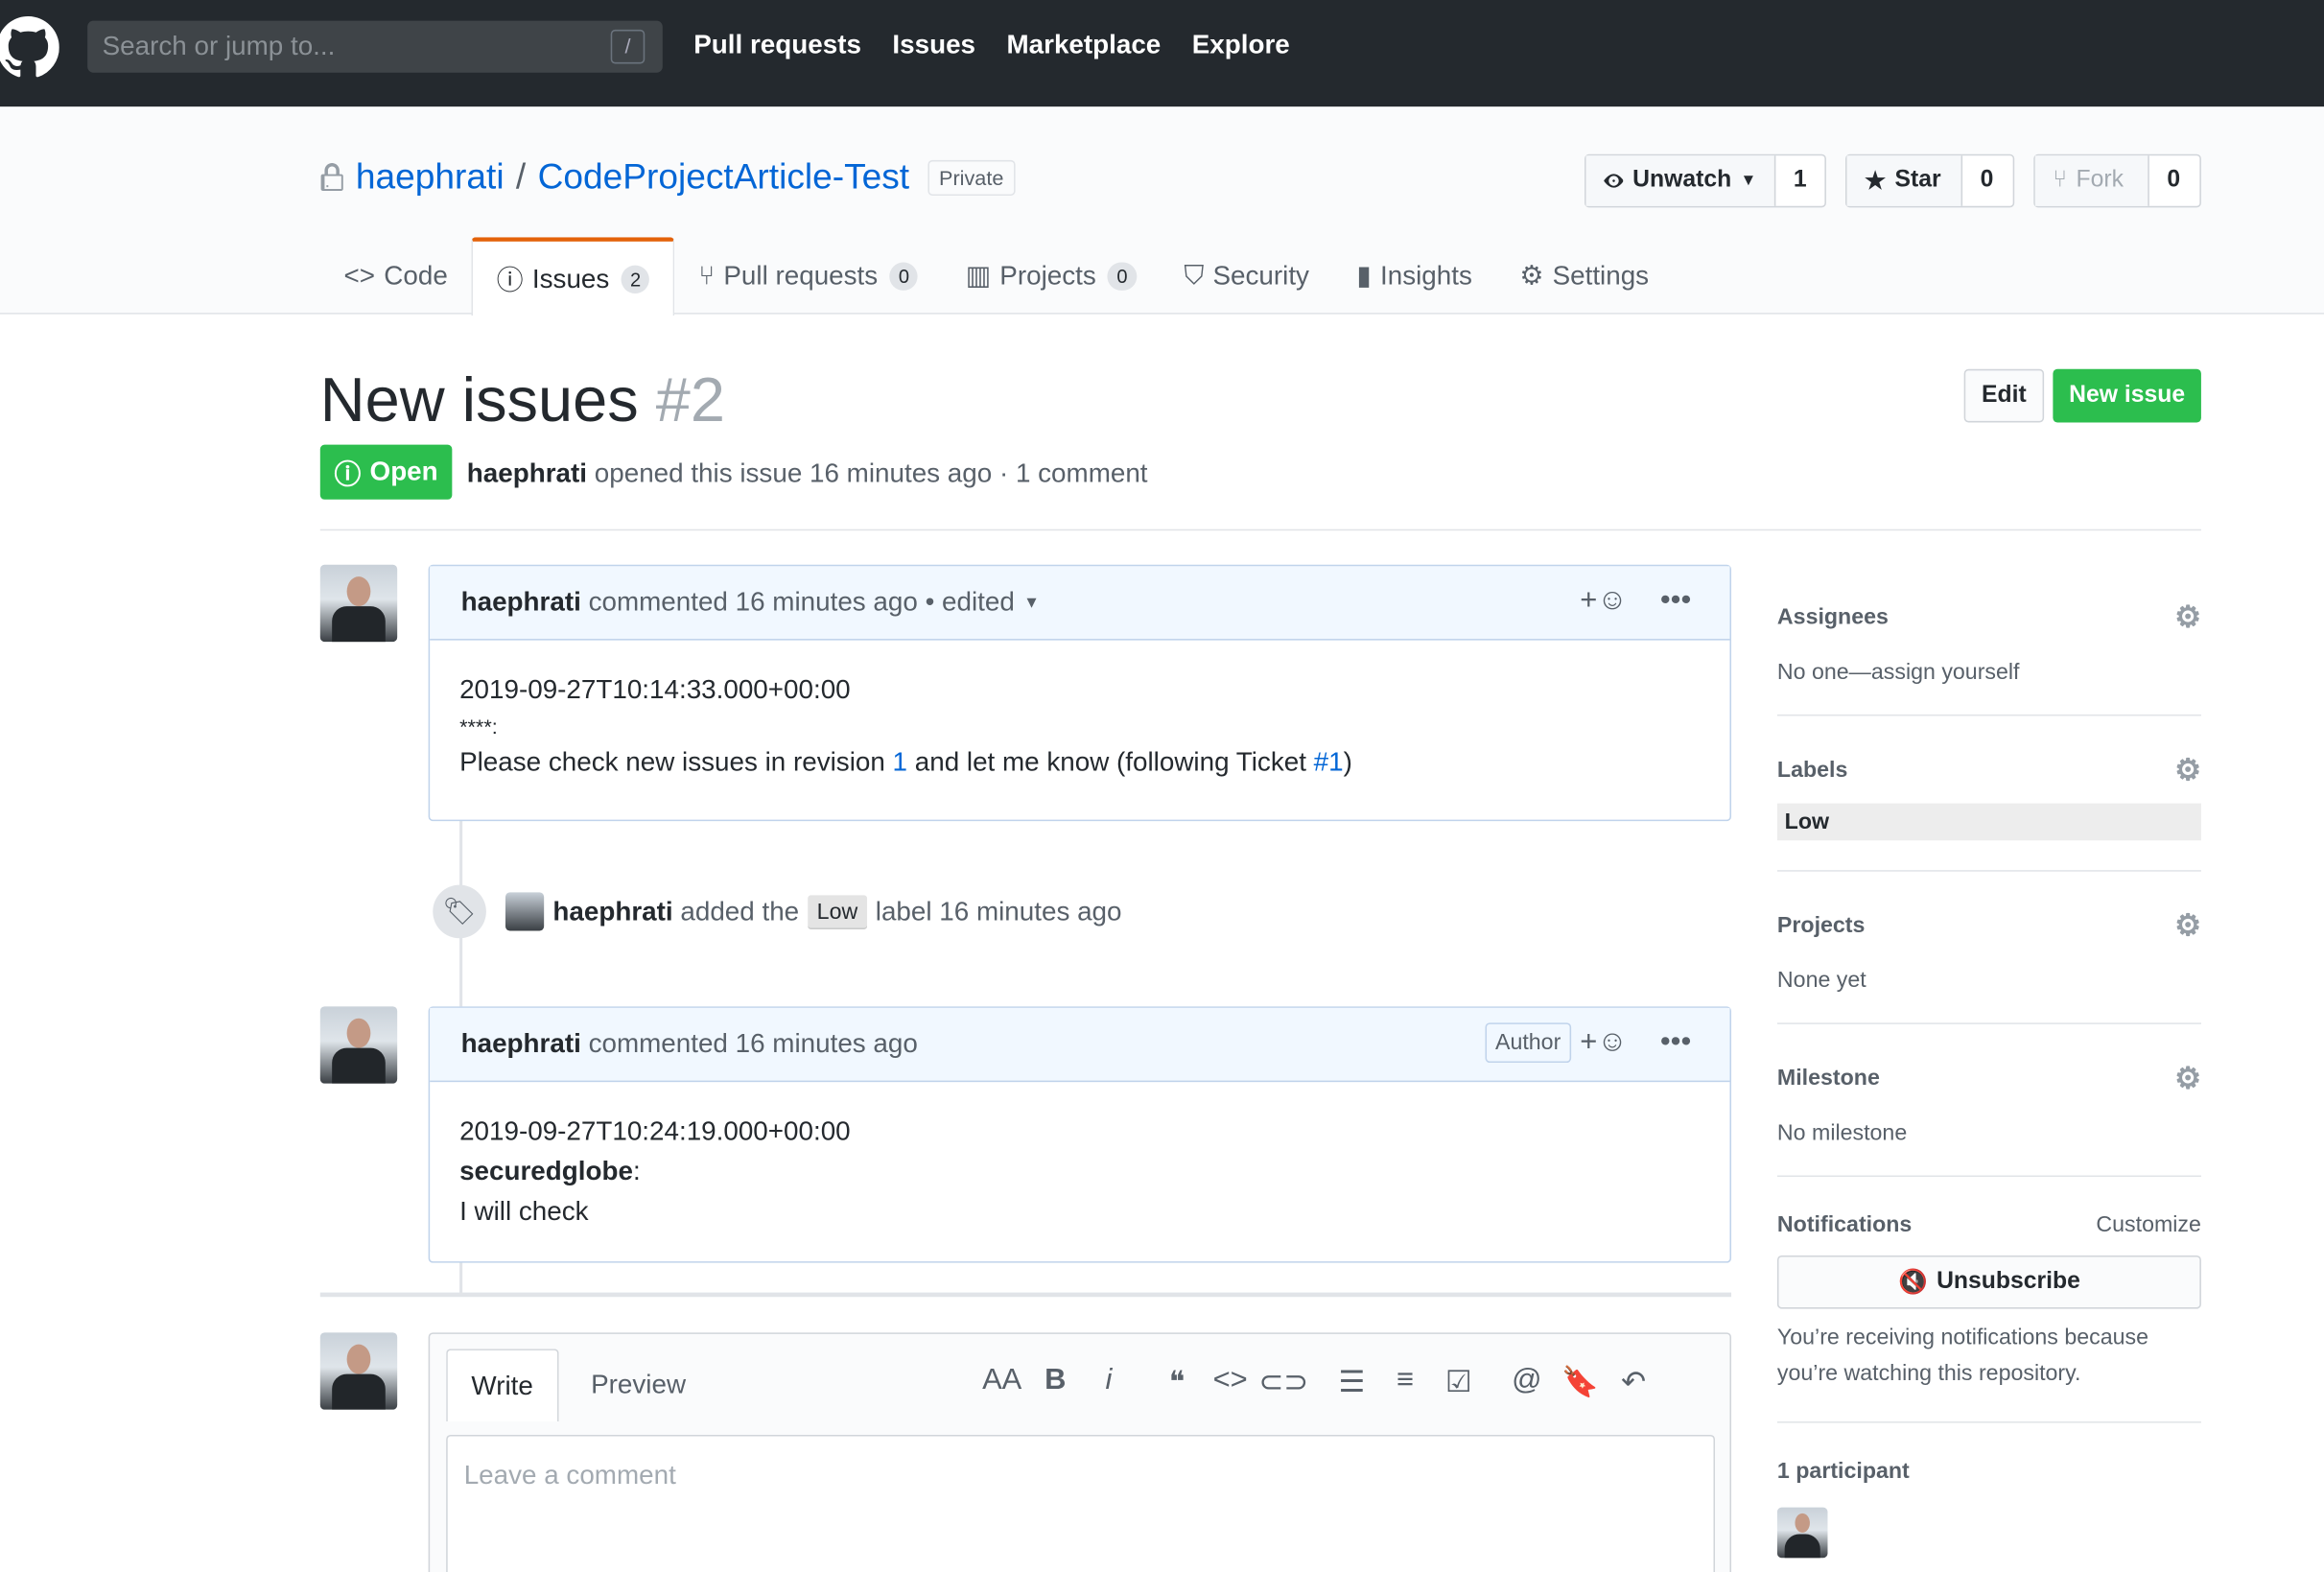 The image size is (2324, 1572). Describe the element at coordinates (991, 45) in the screenshot. I see `top-nav: Pull requests Issues Marketplace Explore` at that location.